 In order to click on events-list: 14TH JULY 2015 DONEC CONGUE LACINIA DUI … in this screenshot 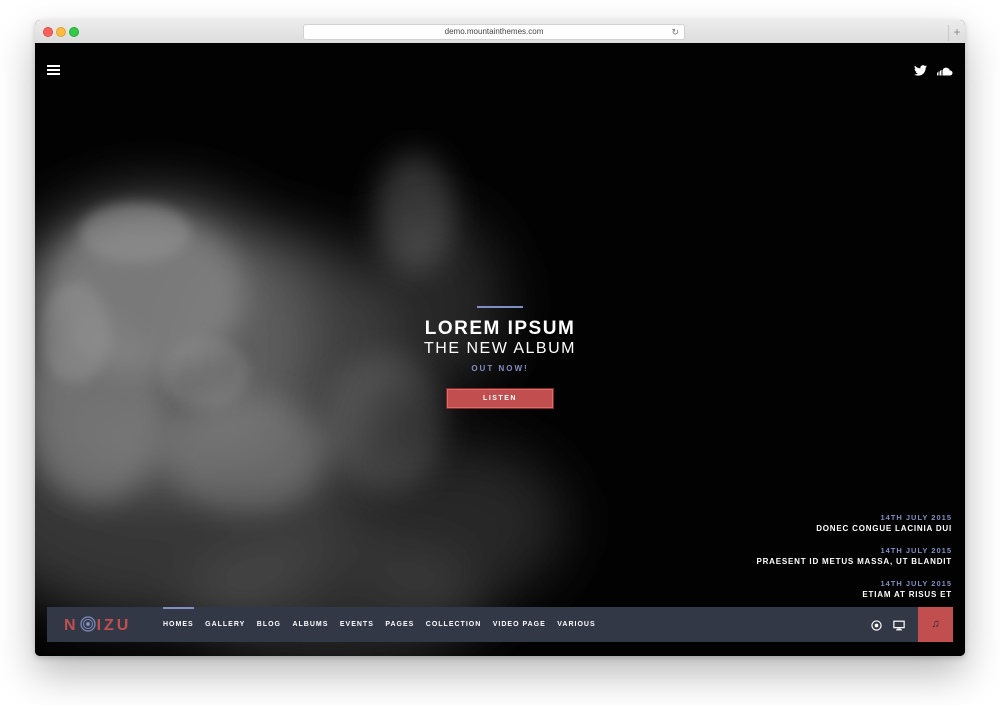, I will do `click(854, 562)`.